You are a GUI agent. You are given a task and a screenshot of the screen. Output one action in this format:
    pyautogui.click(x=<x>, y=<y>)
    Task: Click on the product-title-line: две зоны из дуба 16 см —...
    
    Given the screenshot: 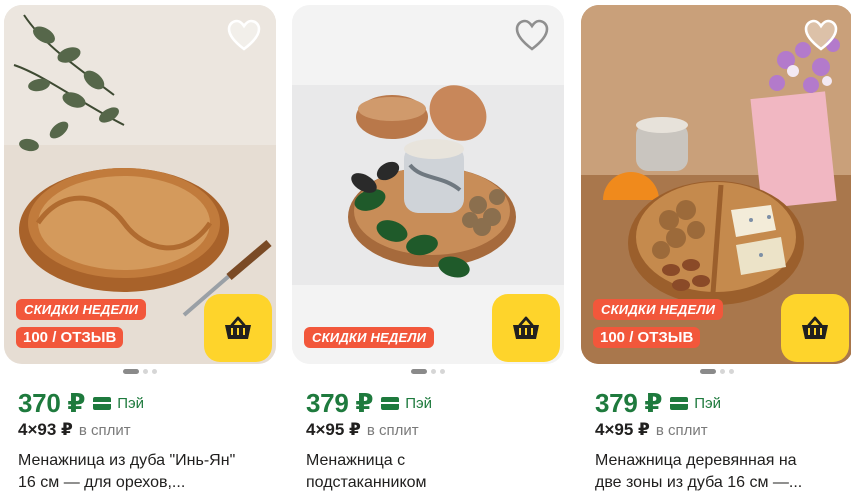 What is the action you would take?
    pyautogui.click(x=699, y=482)
    